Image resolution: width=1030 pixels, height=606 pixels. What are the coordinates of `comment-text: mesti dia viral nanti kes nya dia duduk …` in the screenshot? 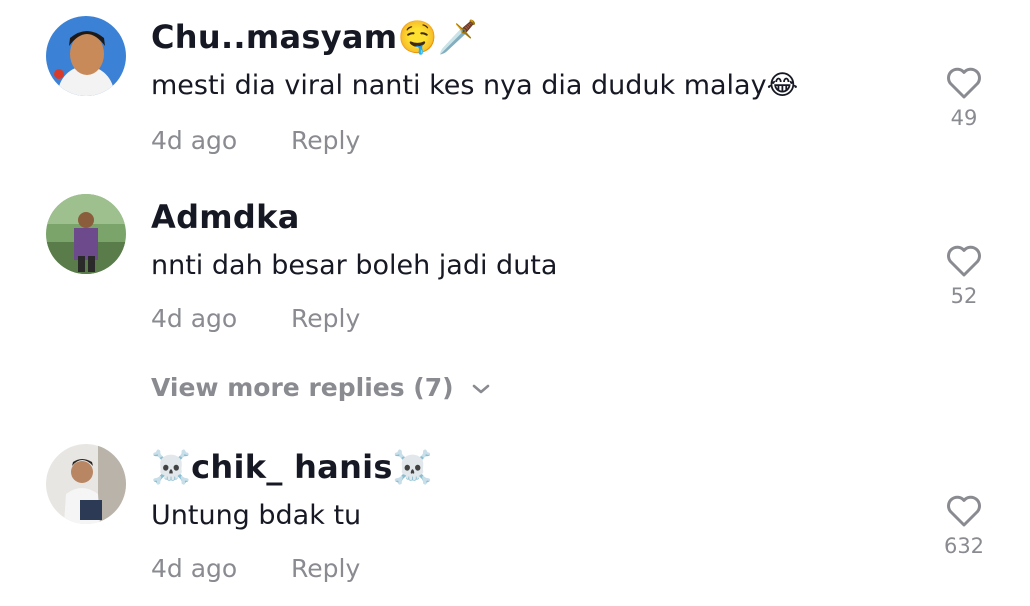 It's located at (475, 85).